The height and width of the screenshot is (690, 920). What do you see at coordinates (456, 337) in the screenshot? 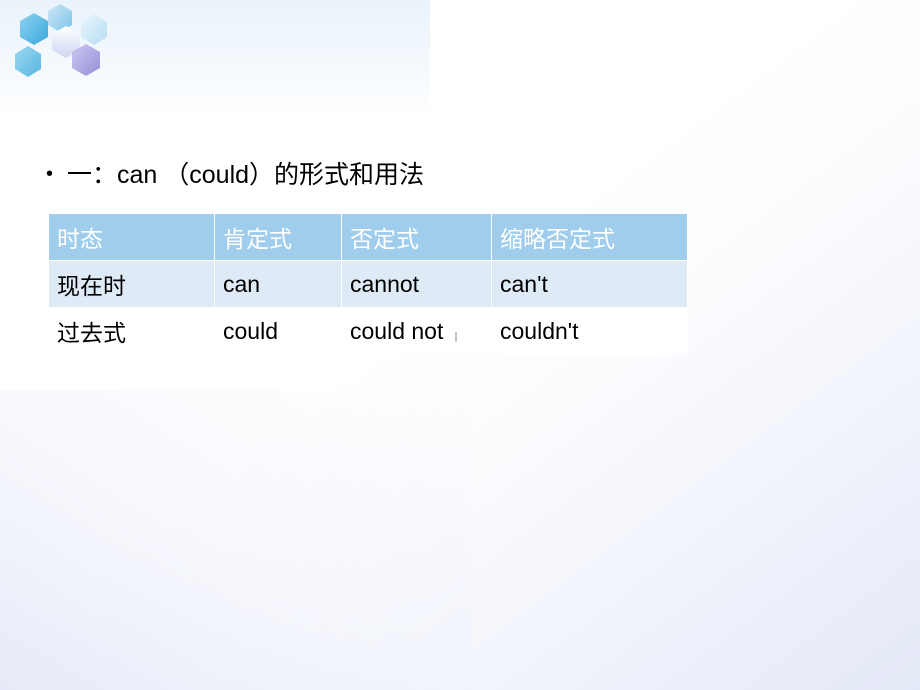
I see `text-caret` at bounding box center [456, 337].